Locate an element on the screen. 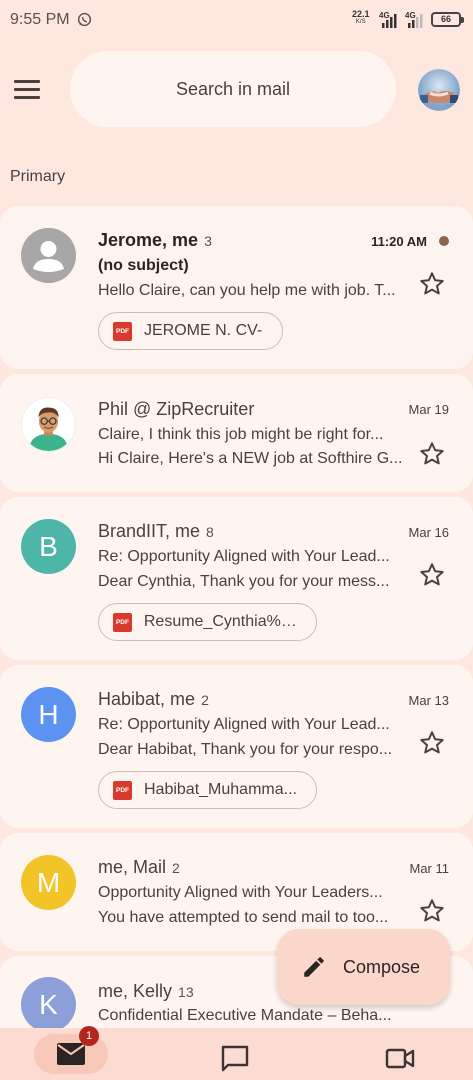 Image resolution: width=473 pixels, height=1080 pixels. section-label: Primary is located at coordinates (38, 176).